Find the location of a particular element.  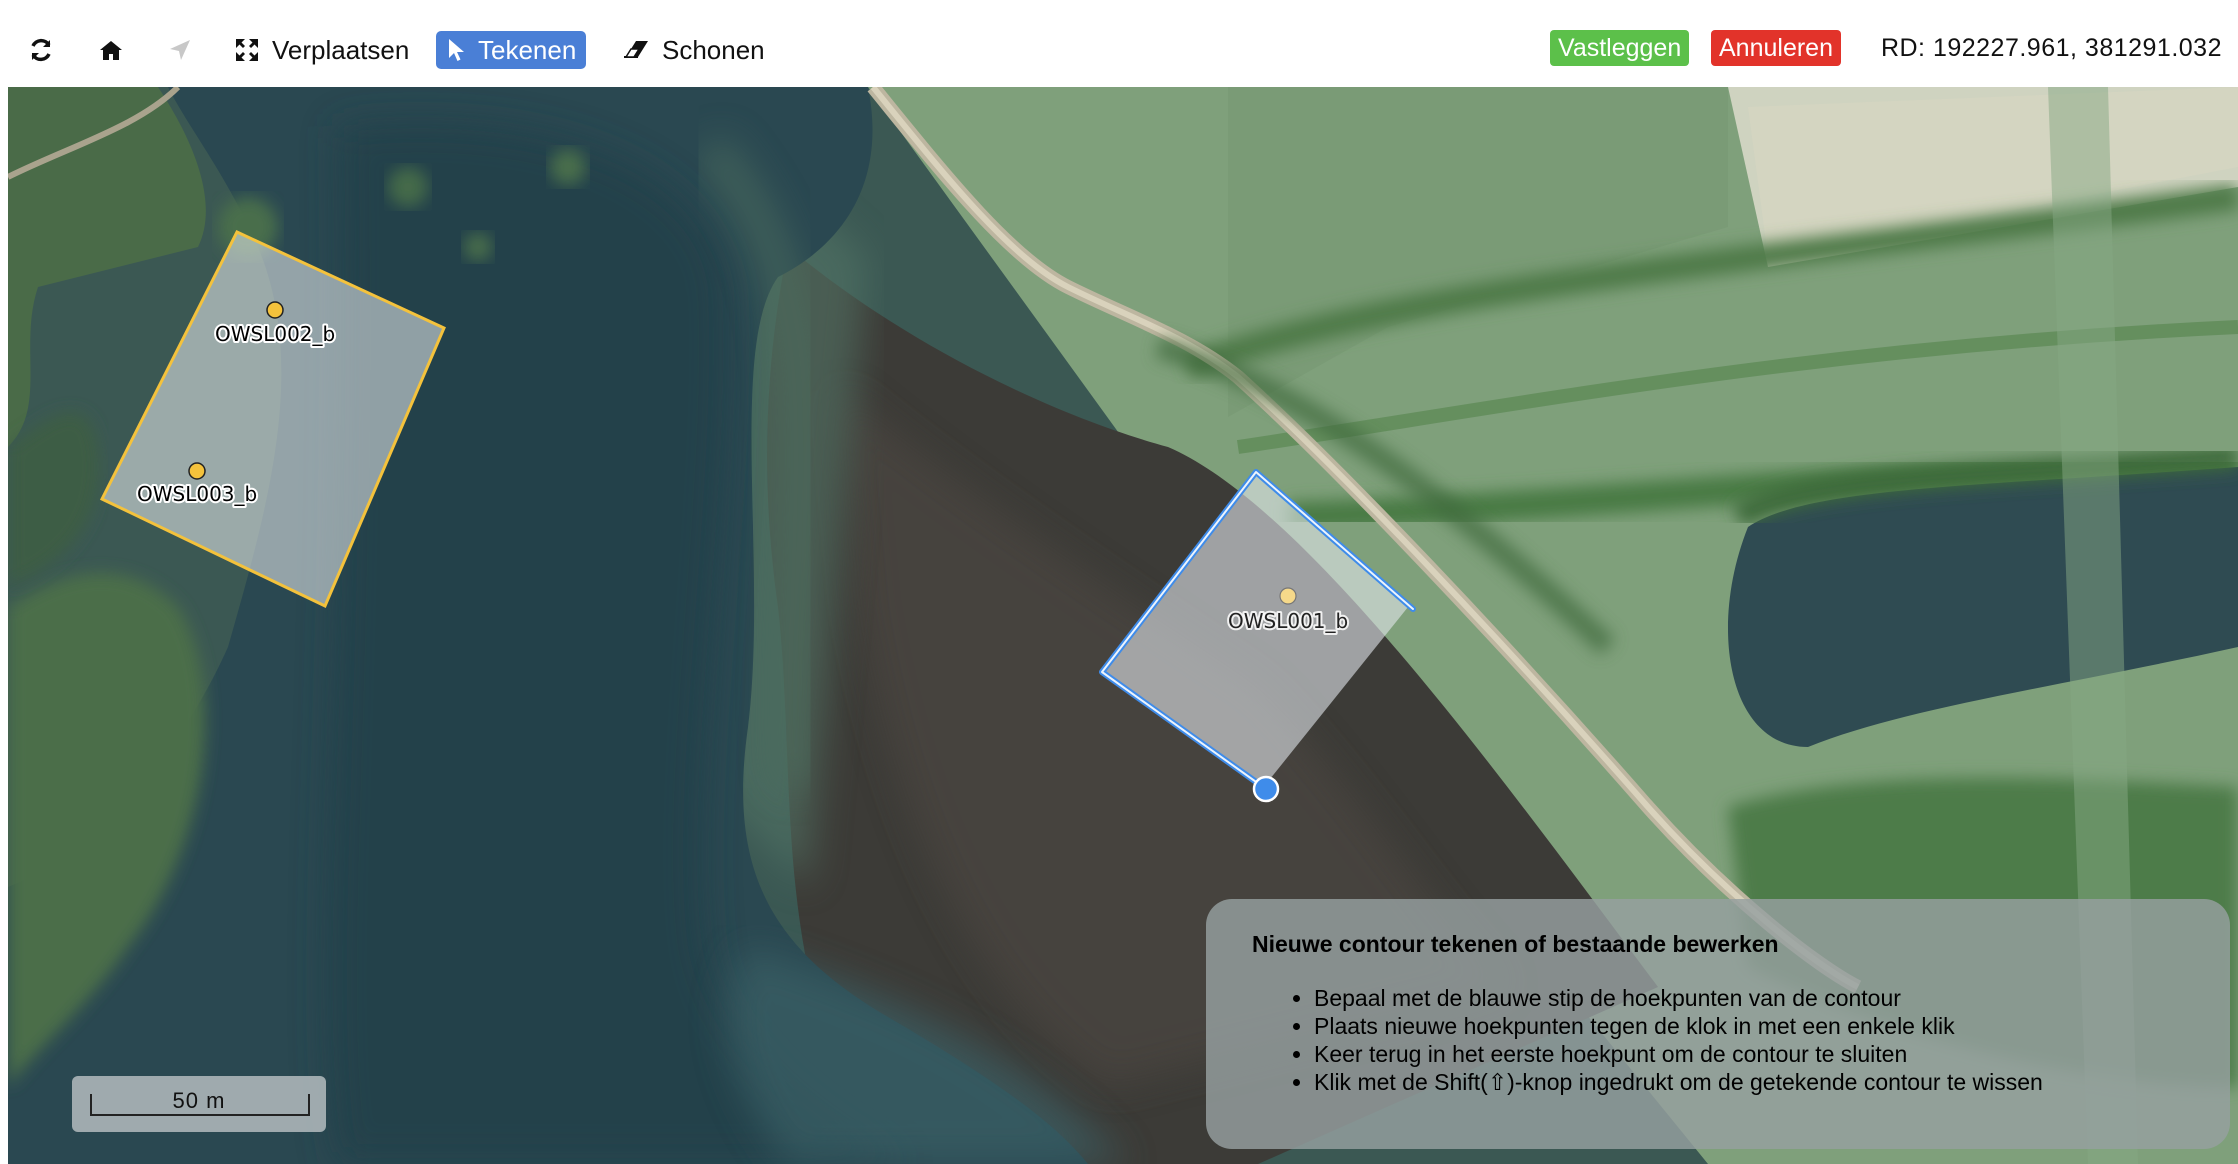

home-icon is located at coordinates (111, 50).